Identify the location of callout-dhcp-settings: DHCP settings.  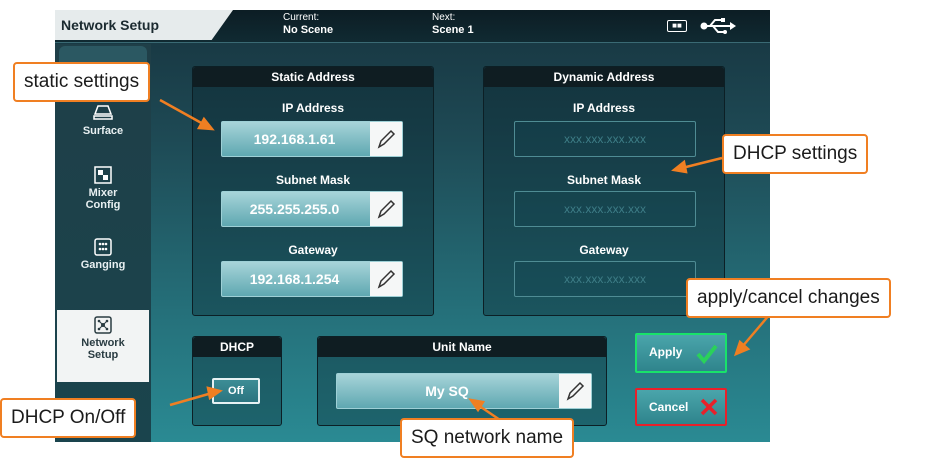
(795, 154).